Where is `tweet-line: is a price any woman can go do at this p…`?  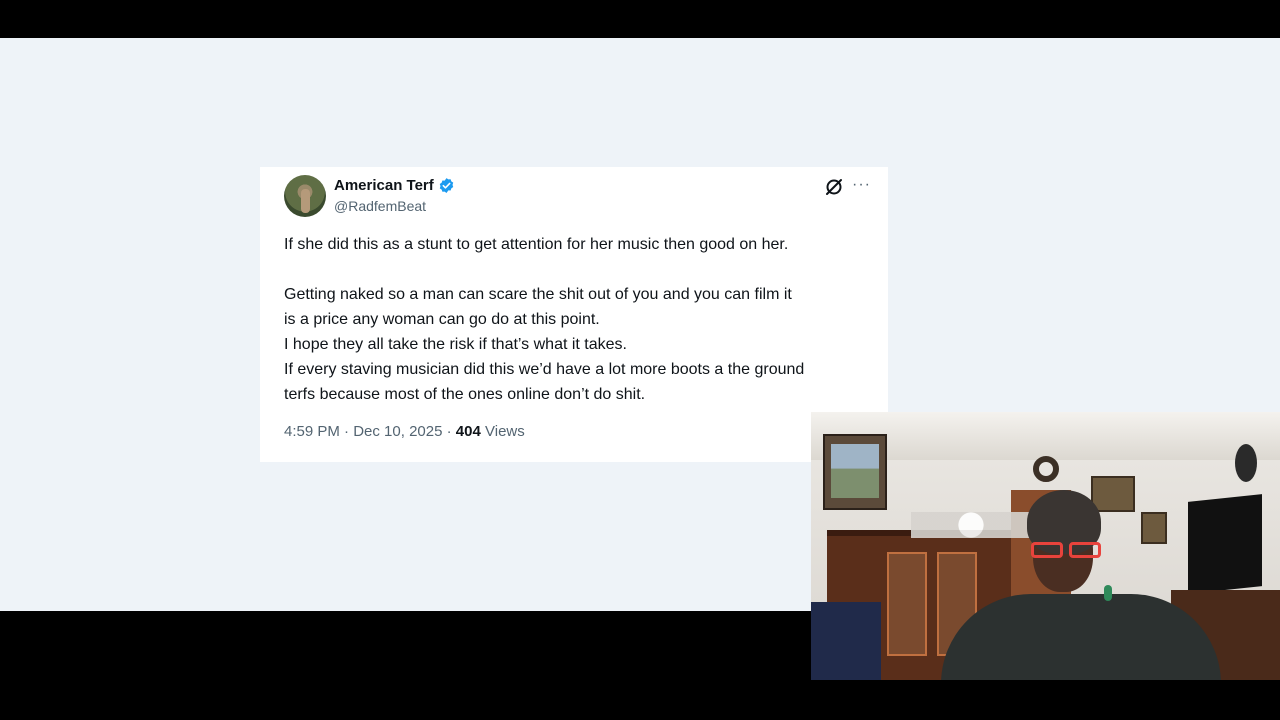
tweet-line: is a price any woman can go do at this p… is located at coordinates (442, 319).